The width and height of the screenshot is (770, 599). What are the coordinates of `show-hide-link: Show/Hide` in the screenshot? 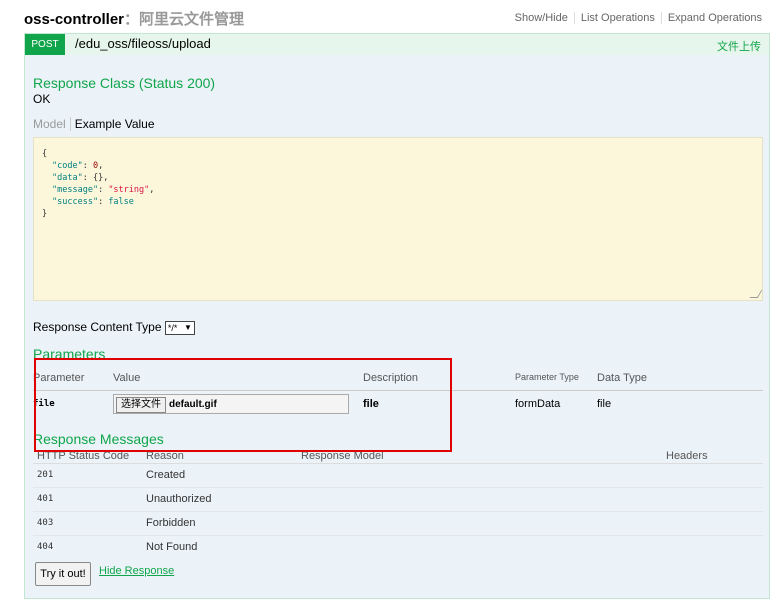 It's located at (541, 18).